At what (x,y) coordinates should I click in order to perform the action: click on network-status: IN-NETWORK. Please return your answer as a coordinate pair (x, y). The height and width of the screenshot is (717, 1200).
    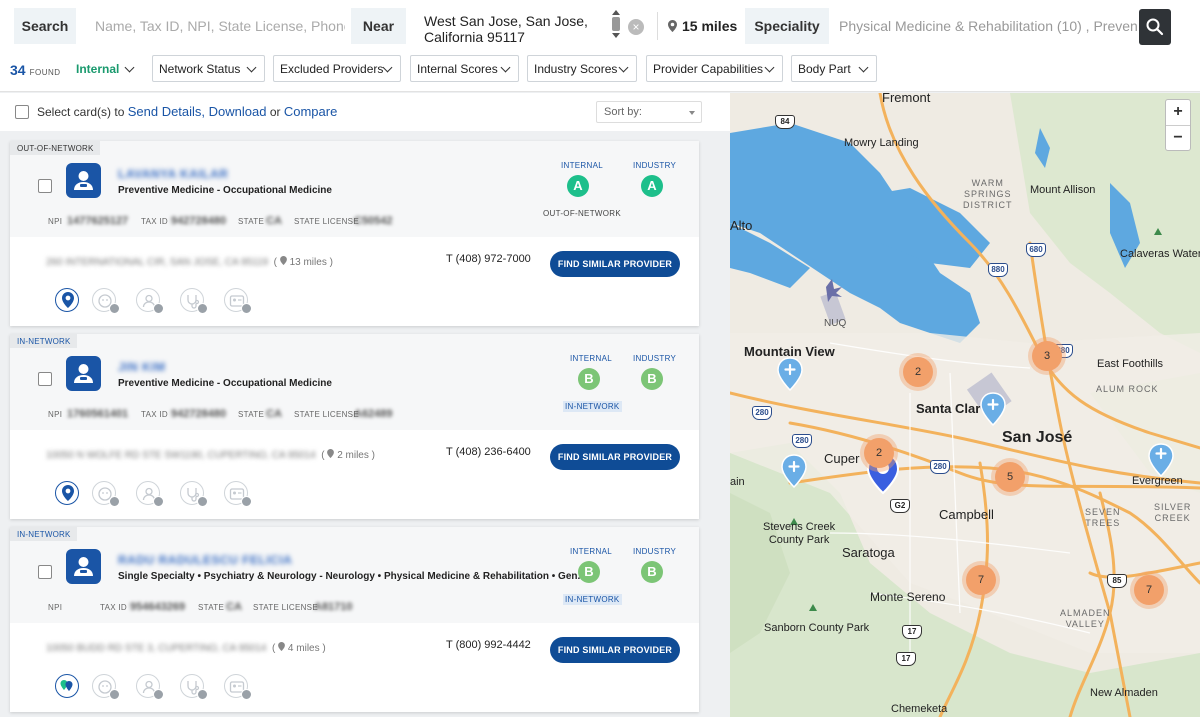
    Looking at the image, I should click on (592, 406).